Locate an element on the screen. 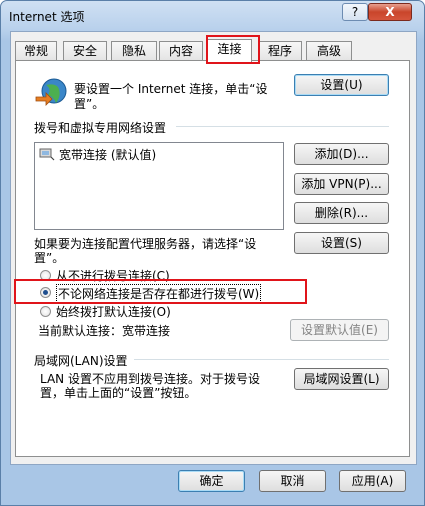  close-button: X is located at coordinates (390, 12).